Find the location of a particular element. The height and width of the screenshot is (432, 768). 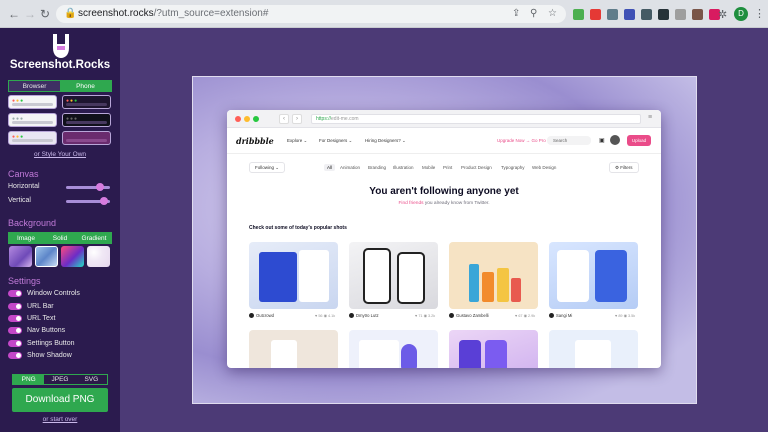

bookmark-star-icon: ☆ is located at coordinates (552, 13).